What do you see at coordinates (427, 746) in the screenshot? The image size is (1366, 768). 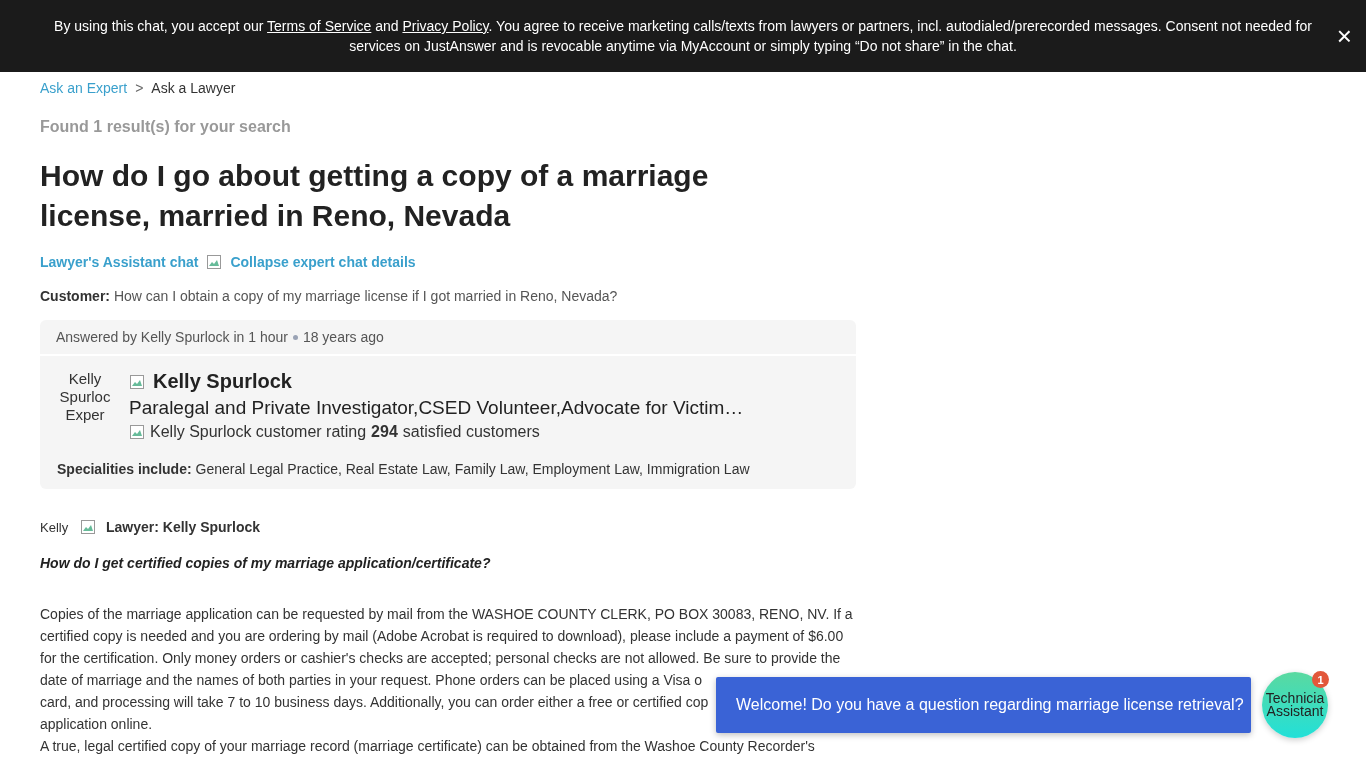 I see `answer-text-line: A true, legal certified copy of your marriage record (marriage certificate) can be obtained from the Washoe County Recorder's` at bounding box center [427, 746].